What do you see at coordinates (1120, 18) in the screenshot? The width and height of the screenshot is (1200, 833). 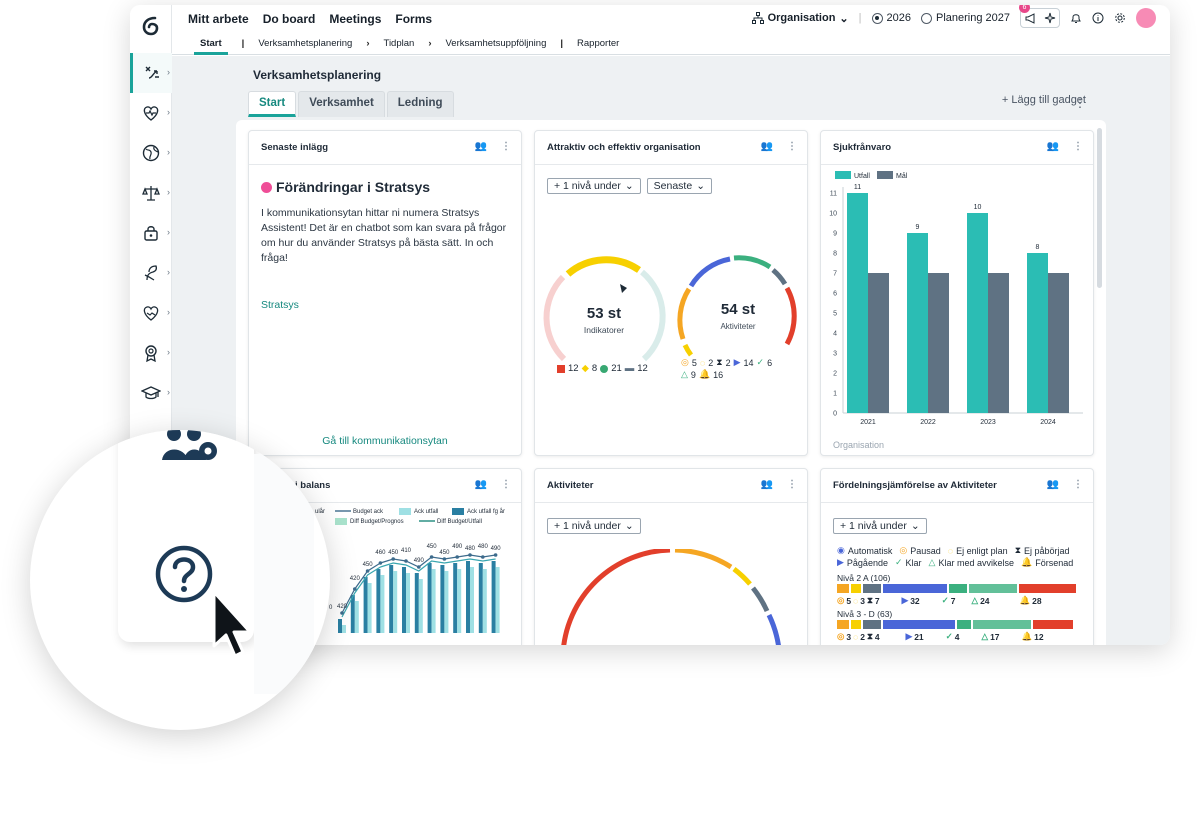 I see `gear-icon` at bounding box center [1120, 18].